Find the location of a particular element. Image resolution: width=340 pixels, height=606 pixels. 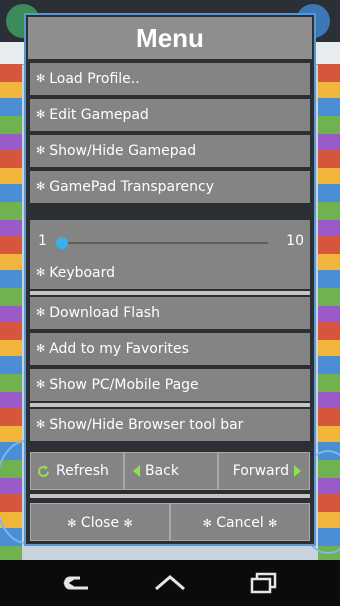

transparency-slider is located at coordinates (162, 243).